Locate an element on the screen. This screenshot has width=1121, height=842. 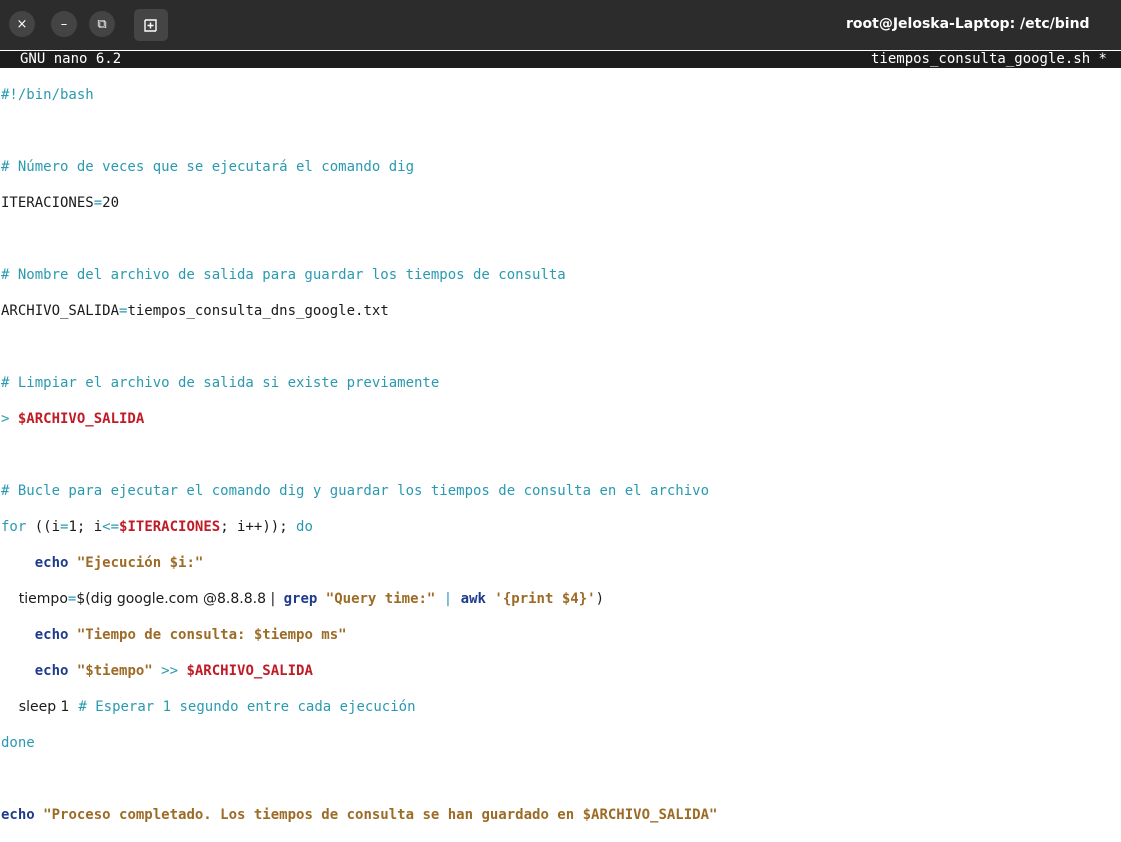
code-token: $ITERACIONES is located at coordinates (170, 527).